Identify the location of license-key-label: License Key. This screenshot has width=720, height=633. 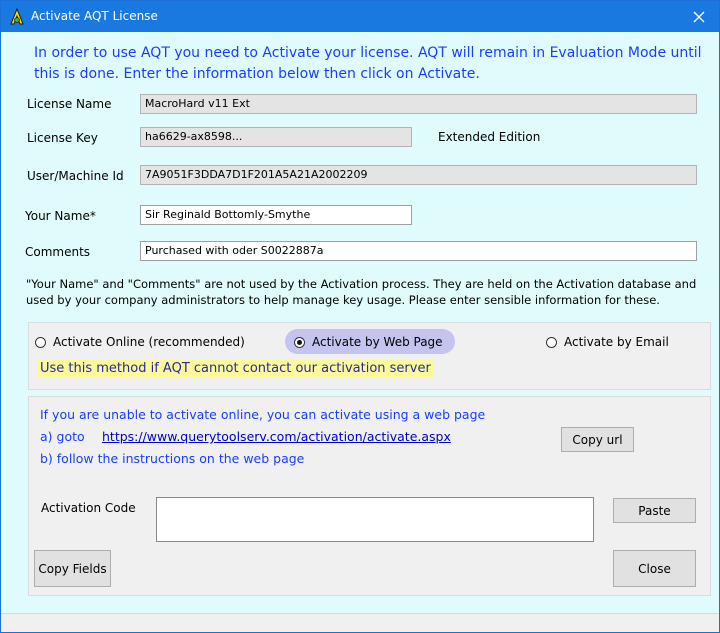
(62, 138).